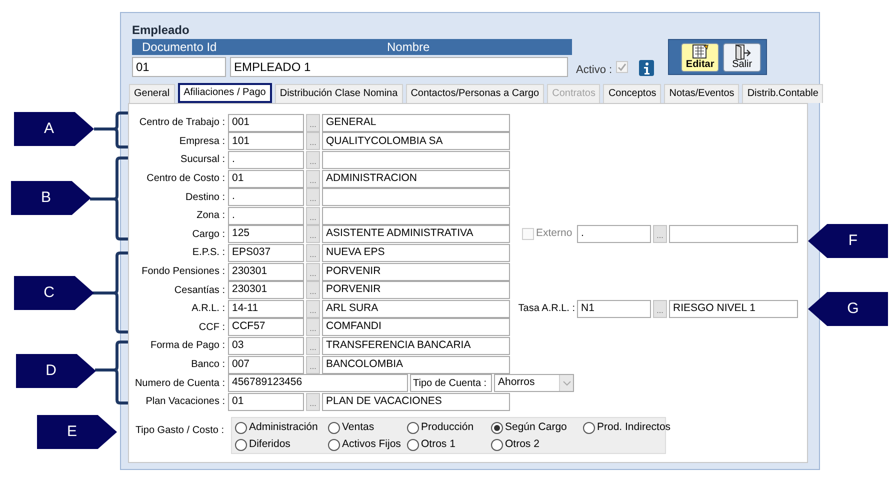 Image resolution: width=893 pixels, height=480 pixels. Describe the element at coordinates (203, 160) in the screenshot. I see `field-label: Sucursal :` at that location.